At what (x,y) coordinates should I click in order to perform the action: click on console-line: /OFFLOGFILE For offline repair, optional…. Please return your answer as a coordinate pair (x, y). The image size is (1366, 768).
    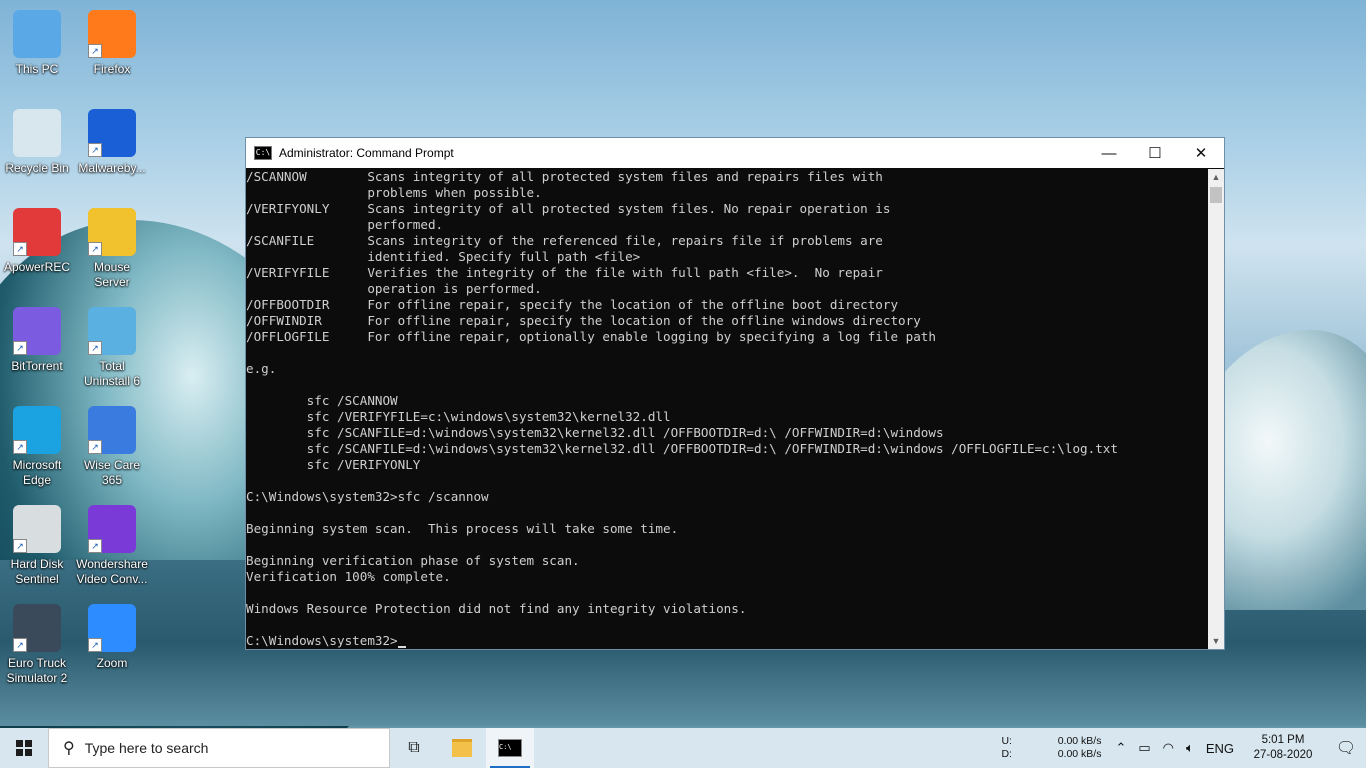
    Looking at the image, I should click on (591, 336).